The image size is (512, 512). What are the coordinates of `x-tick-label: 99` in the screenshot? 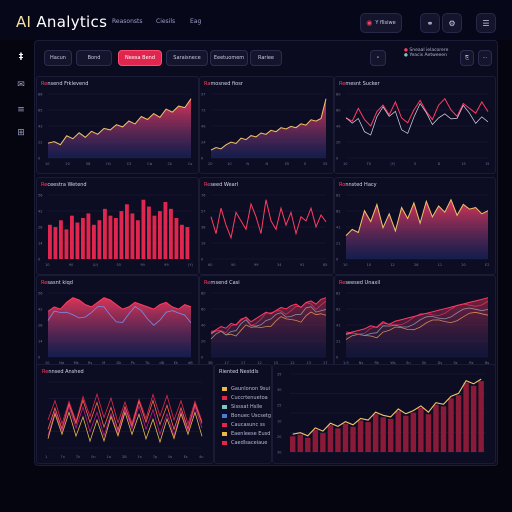 It's located at (166, 265).